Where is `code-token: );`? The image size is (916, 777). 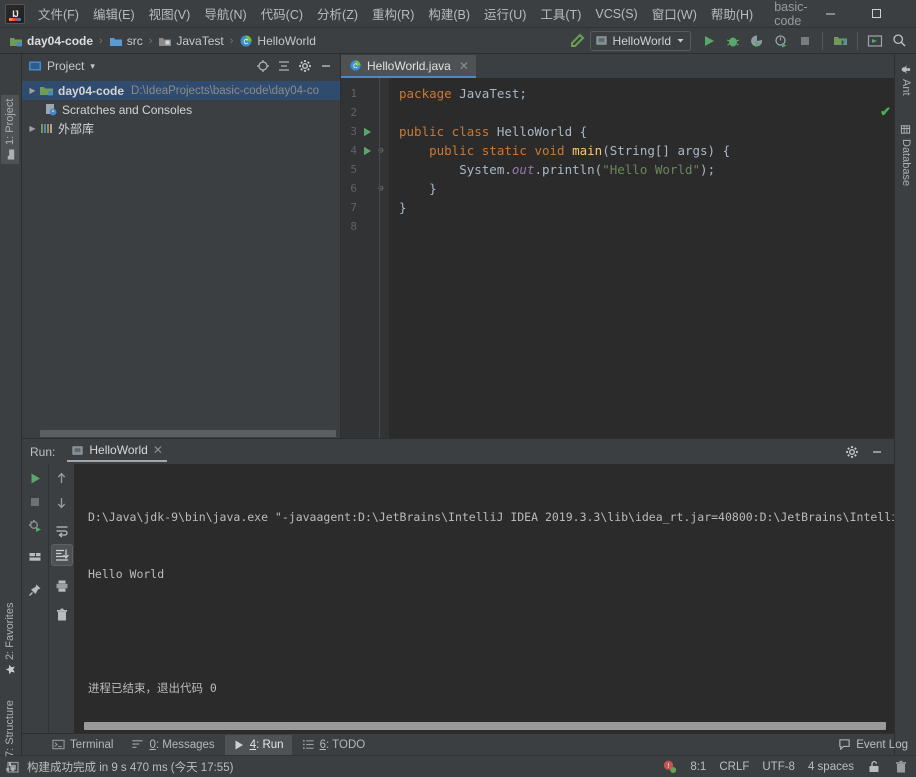 code-token: ); is located at coordinates (708, 169).